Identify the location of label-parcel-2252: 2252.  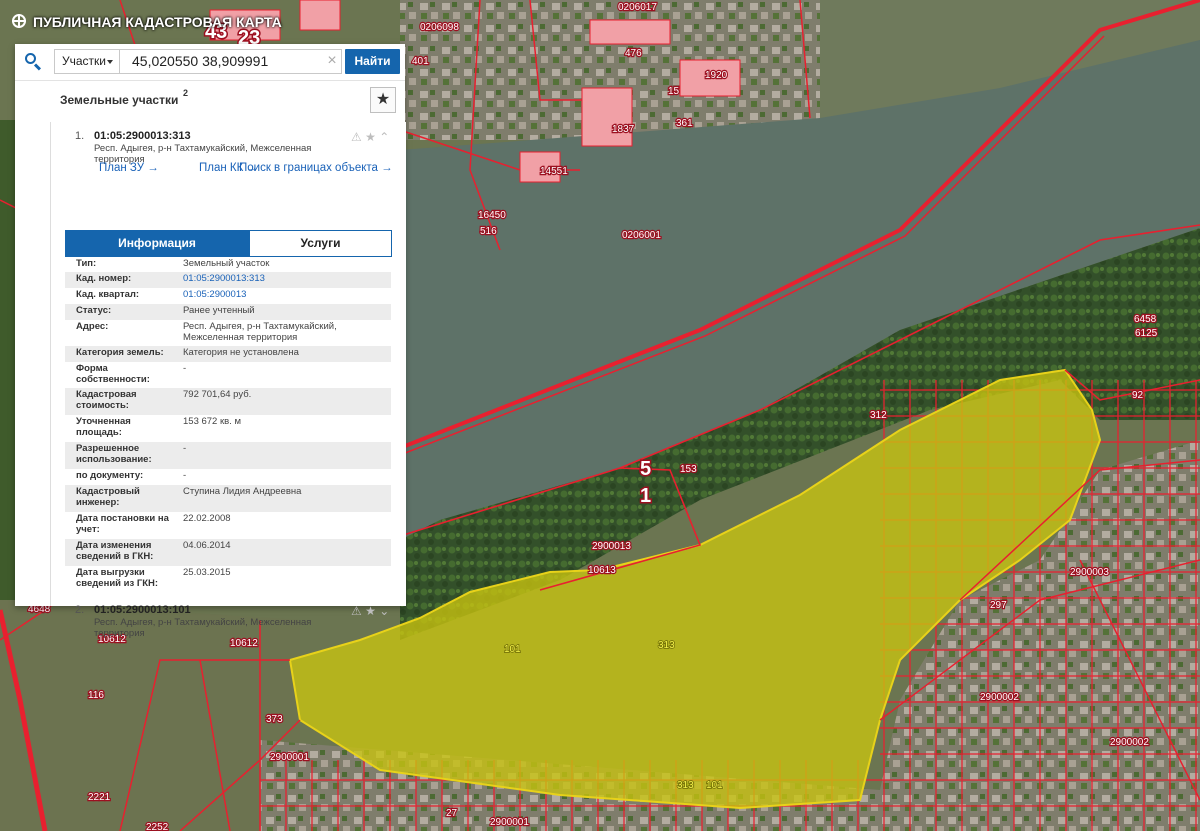
(157, 826).